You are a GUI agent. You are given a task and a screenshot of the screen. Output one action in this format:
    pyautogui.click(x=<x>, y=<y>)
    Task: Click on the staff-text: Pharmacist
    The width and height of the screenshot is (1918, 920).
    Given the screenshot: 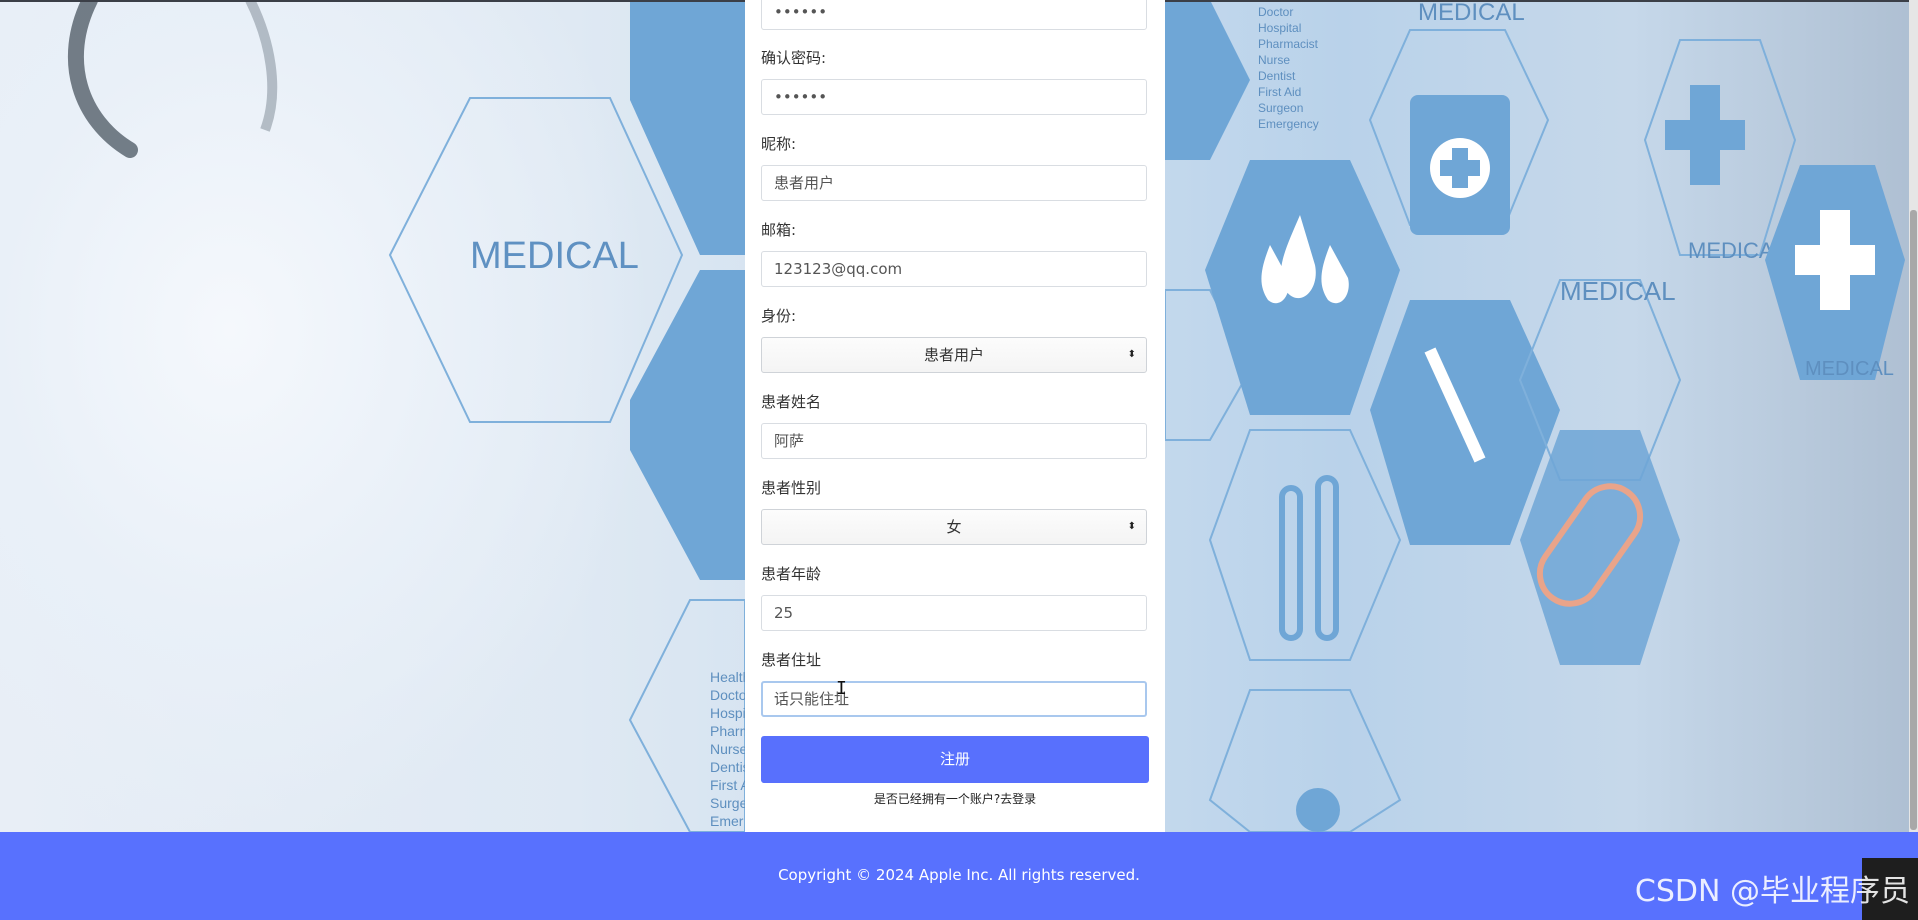 What is the action you would take?
    pyautogui.click(x=1288, y=44)
    